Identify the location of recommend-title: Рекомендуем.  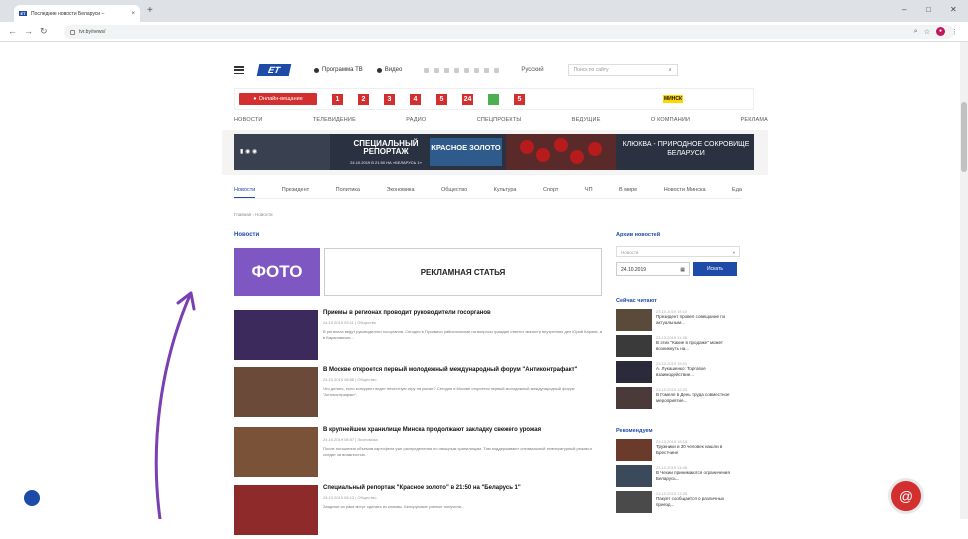
(634, 431).